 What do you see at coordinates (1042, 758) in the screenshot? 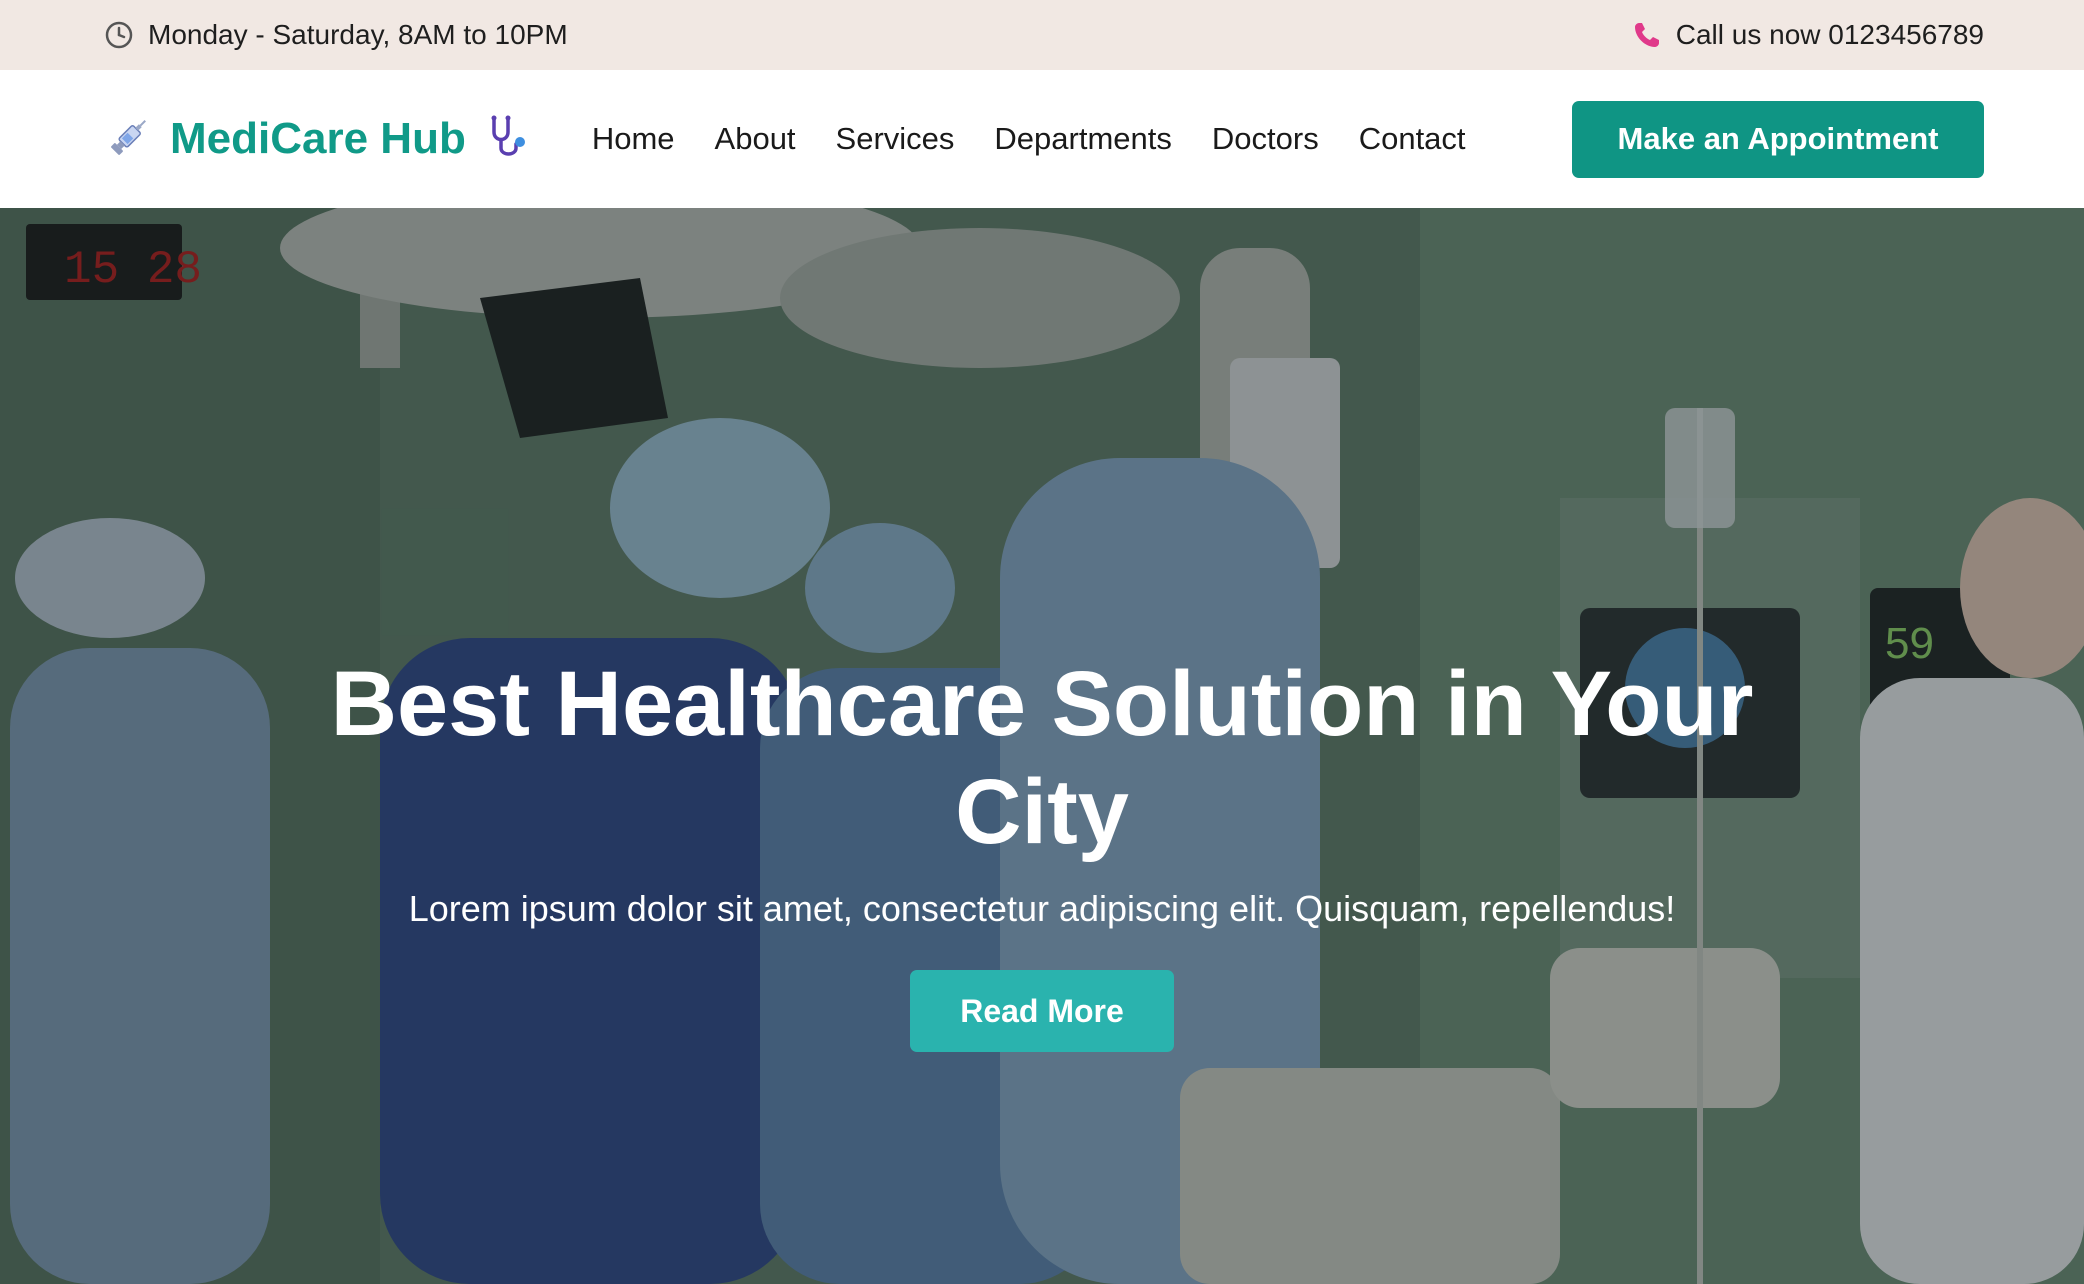
I see `hero-title: Best Healthcare Solution in Your City` at bounding box center [1042, 758].